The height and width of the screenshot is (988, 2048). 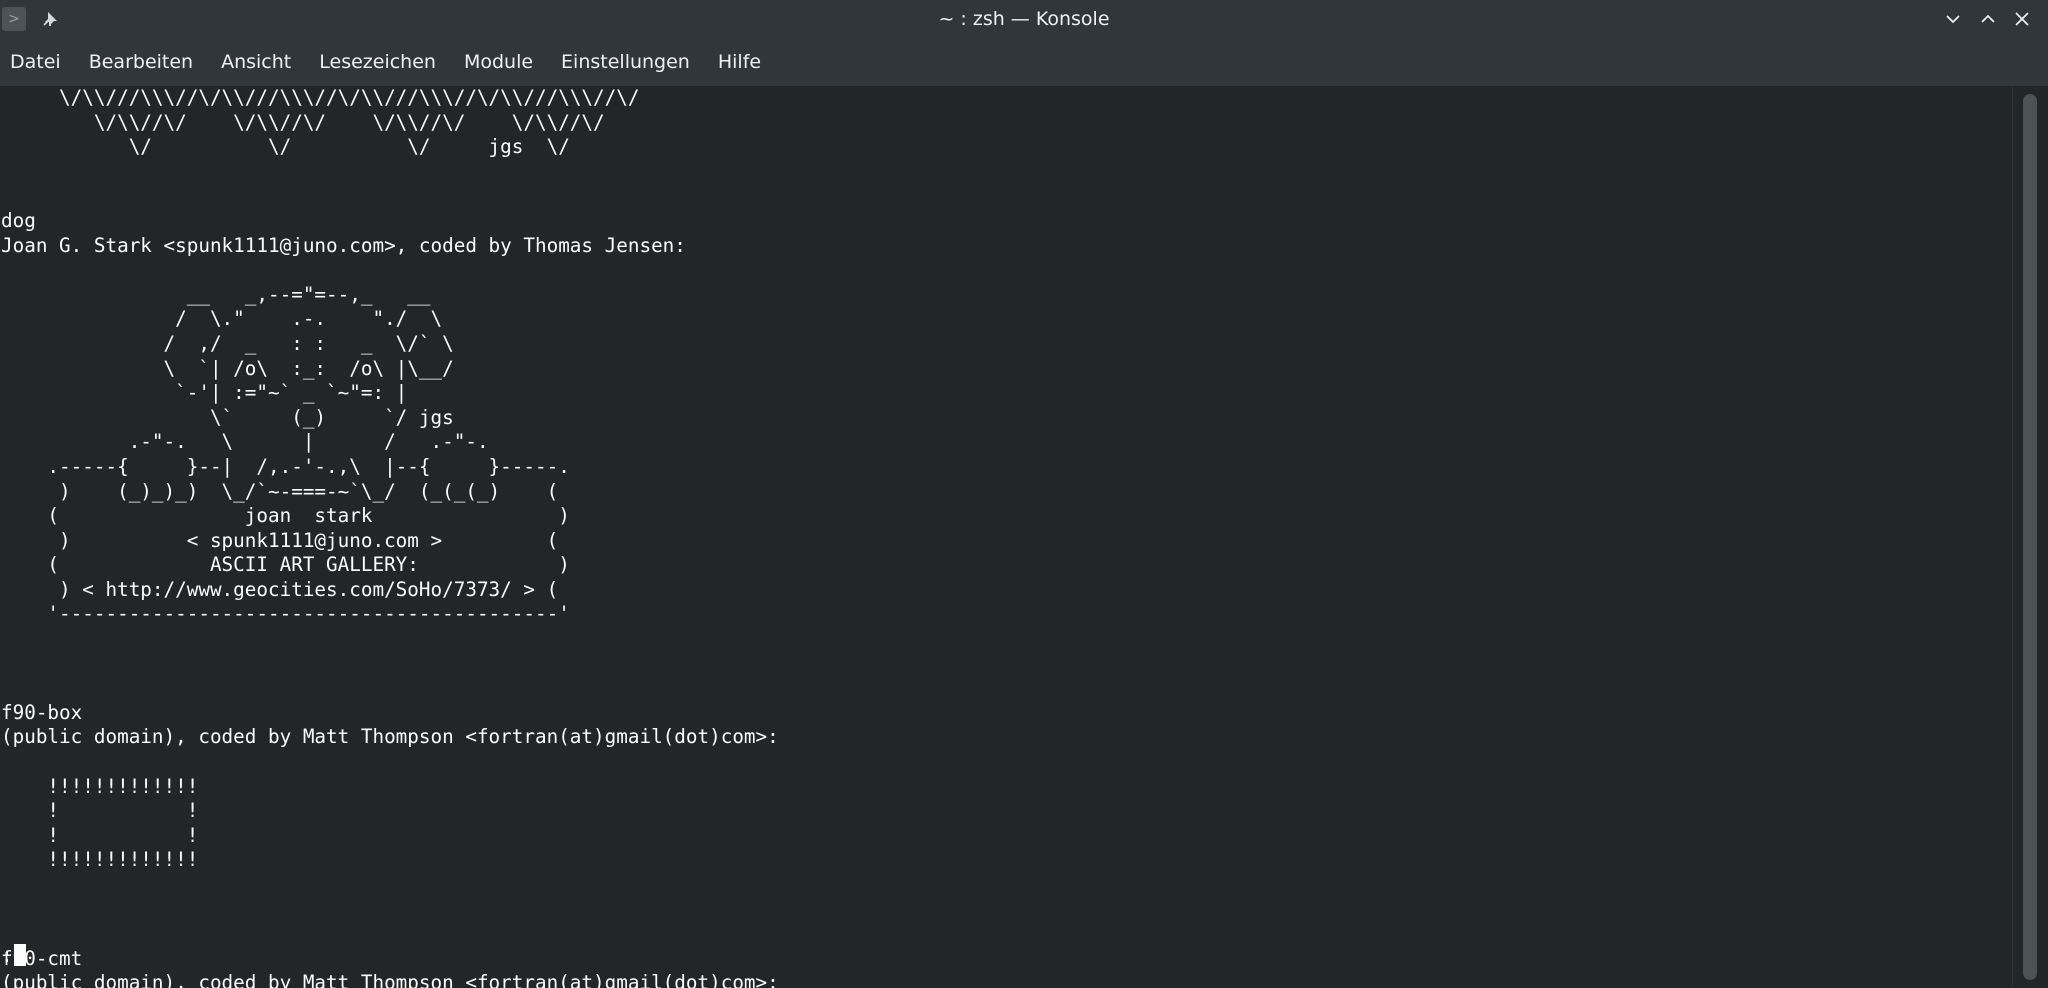 I want to click on window-title: ~ : zsh — Konsole, so click(x=1024, y=19).